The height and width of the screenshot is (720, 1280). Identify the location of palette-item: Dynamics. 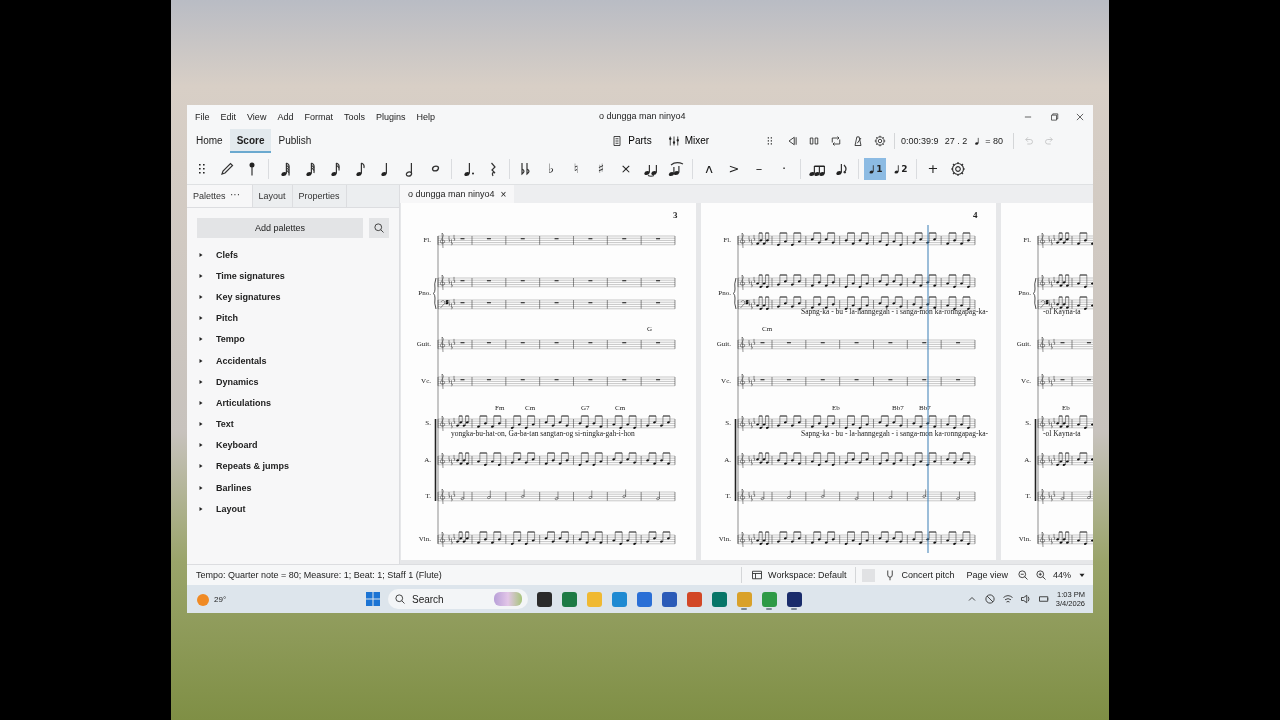
(293, 382).